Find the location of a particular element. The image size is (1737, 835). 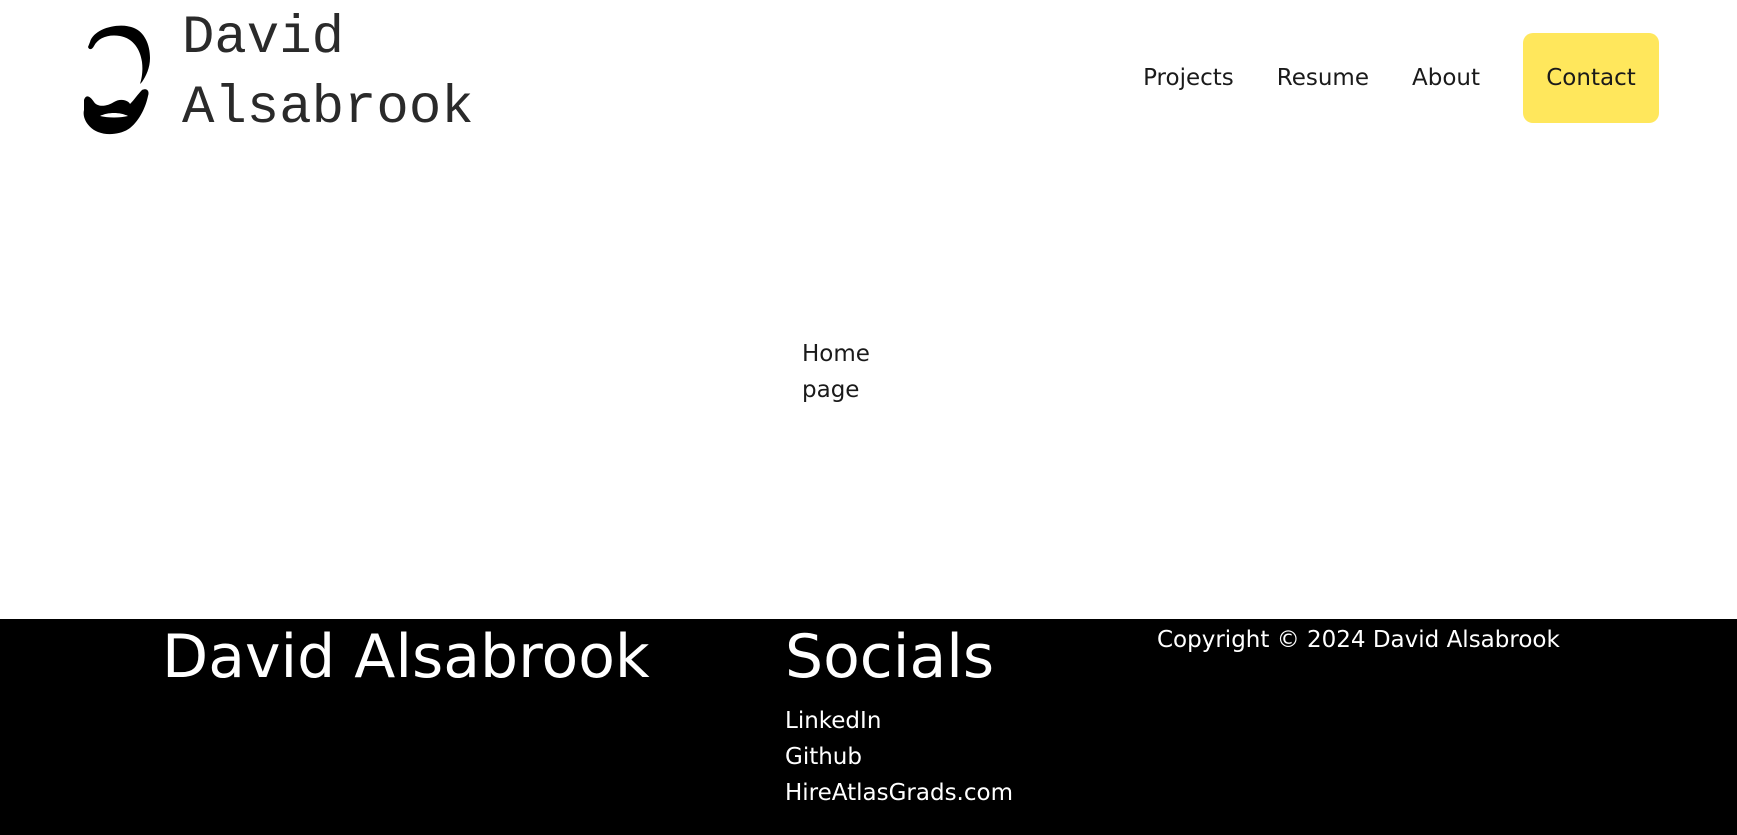

nav-projects-link: Projects is located at coordinates (1188, 78).